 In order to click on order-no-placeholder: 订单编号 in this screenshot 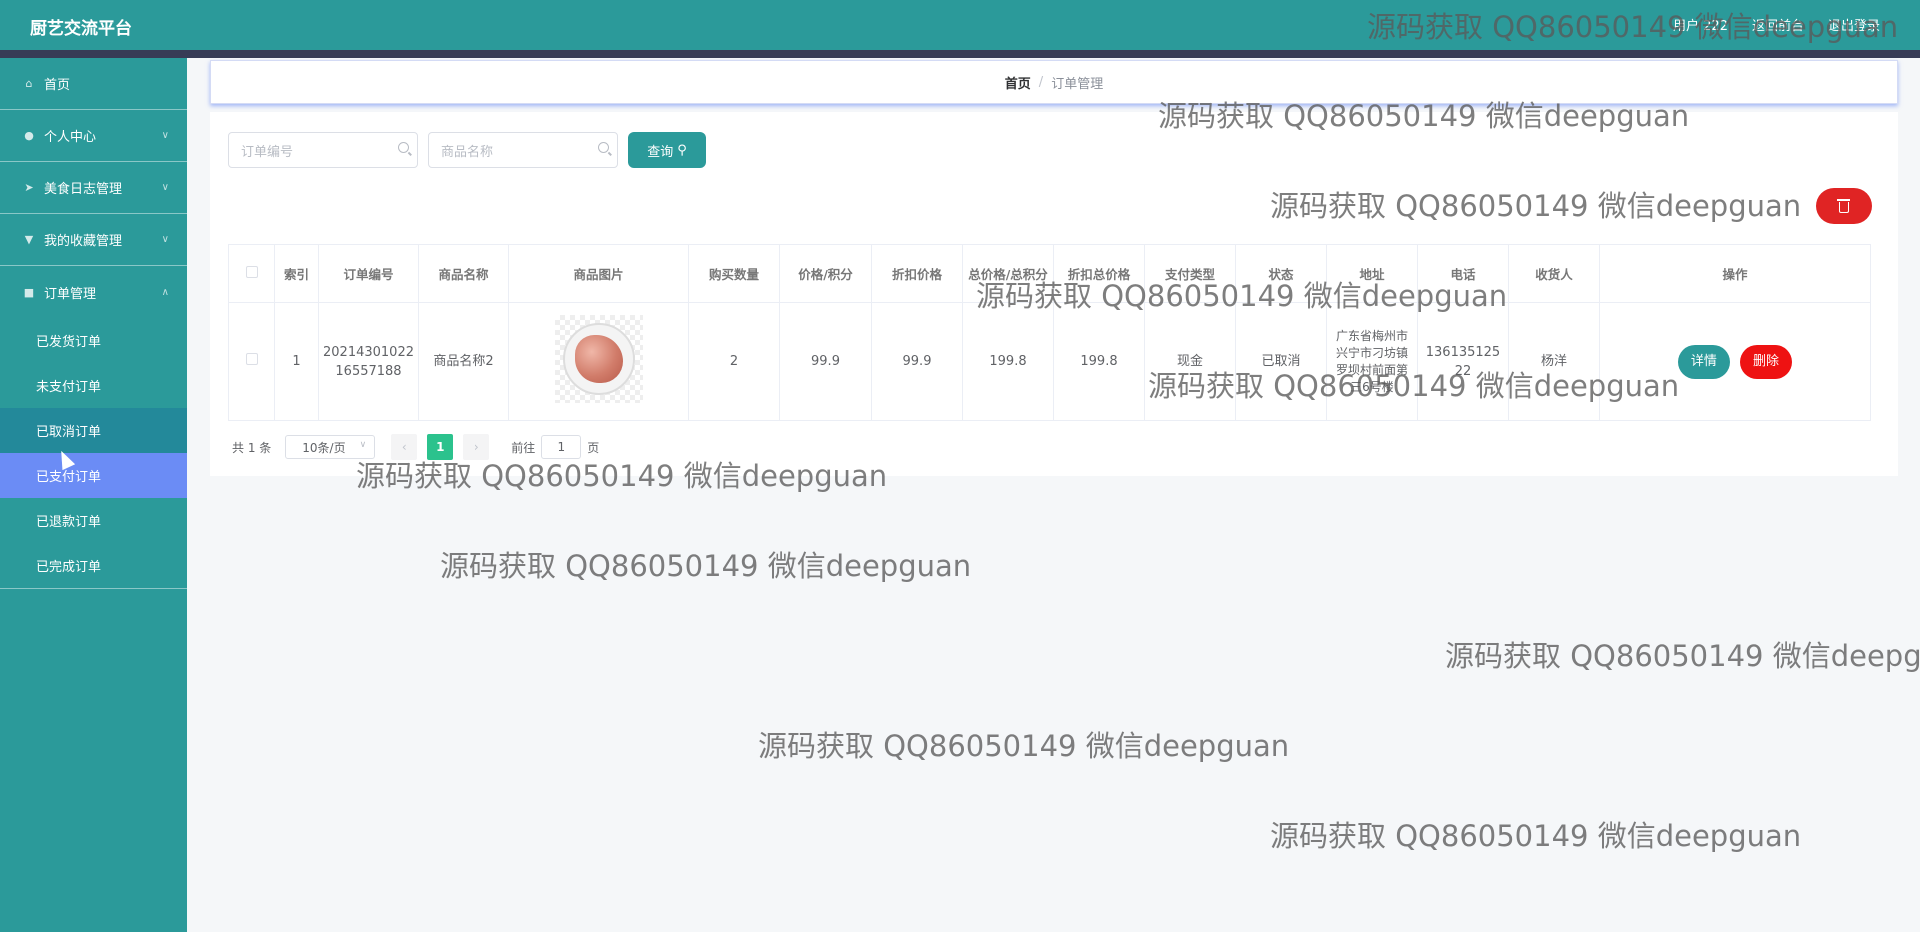, I will do `click(267, 152)`.